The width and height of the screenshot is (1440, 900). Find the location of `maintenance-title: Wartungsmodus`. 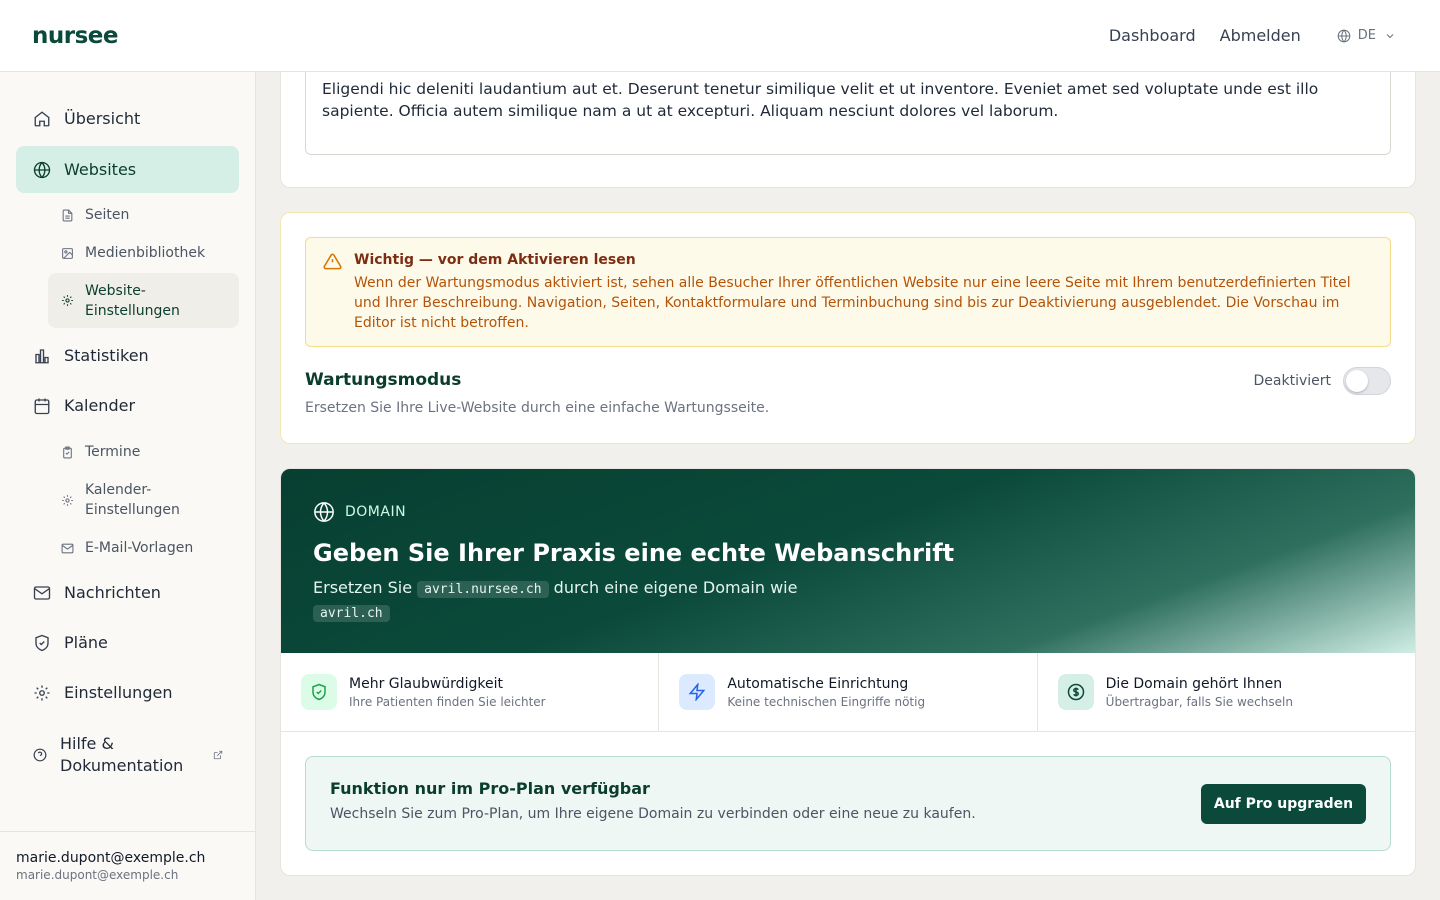

maintenance-title: Wartungsmodus is located at coordinates (383, 380).